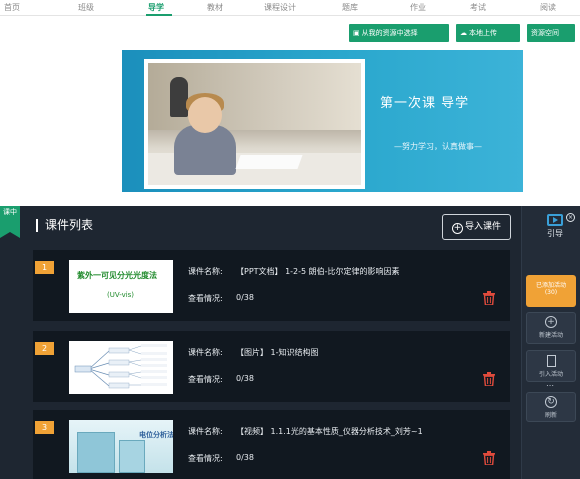 The width and height of the screenshot is (580, 479). Describe the element at coordinates (64, 225) in the screenshot. I see `courseware-list-title: 课件列表` at that location.